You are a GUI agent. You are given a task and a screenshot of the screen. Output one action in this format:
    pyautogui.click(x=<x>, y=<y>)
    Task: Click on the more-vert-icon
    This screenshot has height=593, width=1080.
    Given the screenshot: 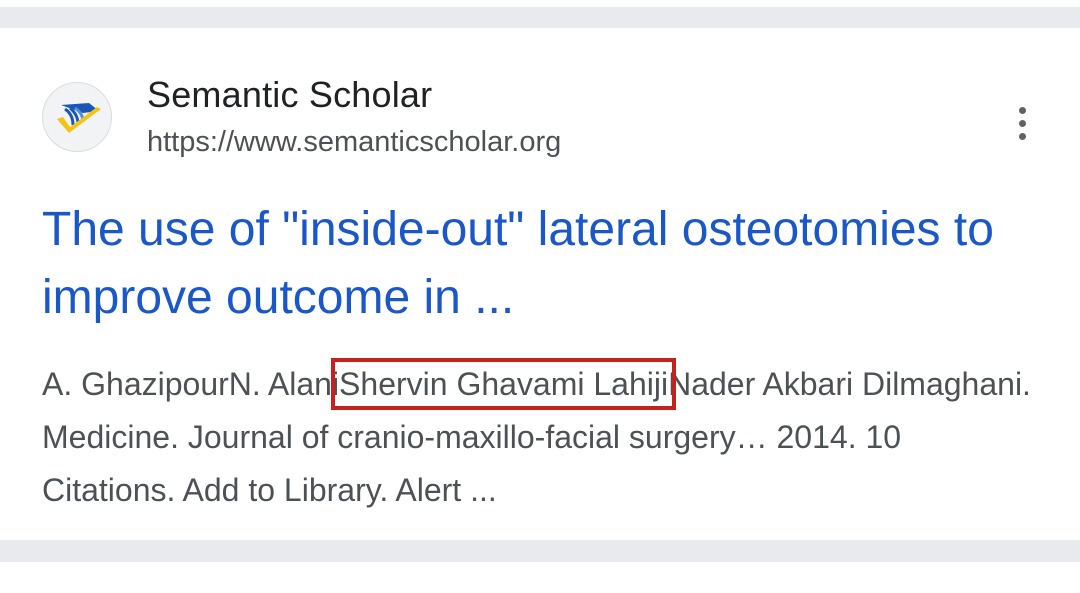 What is the action you would take?
    pyautogui.click(x=1022, y=123)
    